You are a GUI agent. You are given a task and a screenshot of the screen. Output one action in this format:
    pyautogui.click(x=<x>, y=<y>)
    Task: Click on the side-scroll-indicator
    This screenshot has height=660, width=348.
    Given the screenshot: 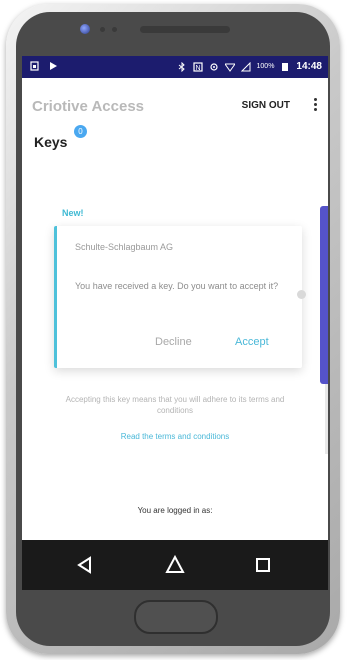 What is the action you would take?
    pyautogui.click(x=324, y=295)
    